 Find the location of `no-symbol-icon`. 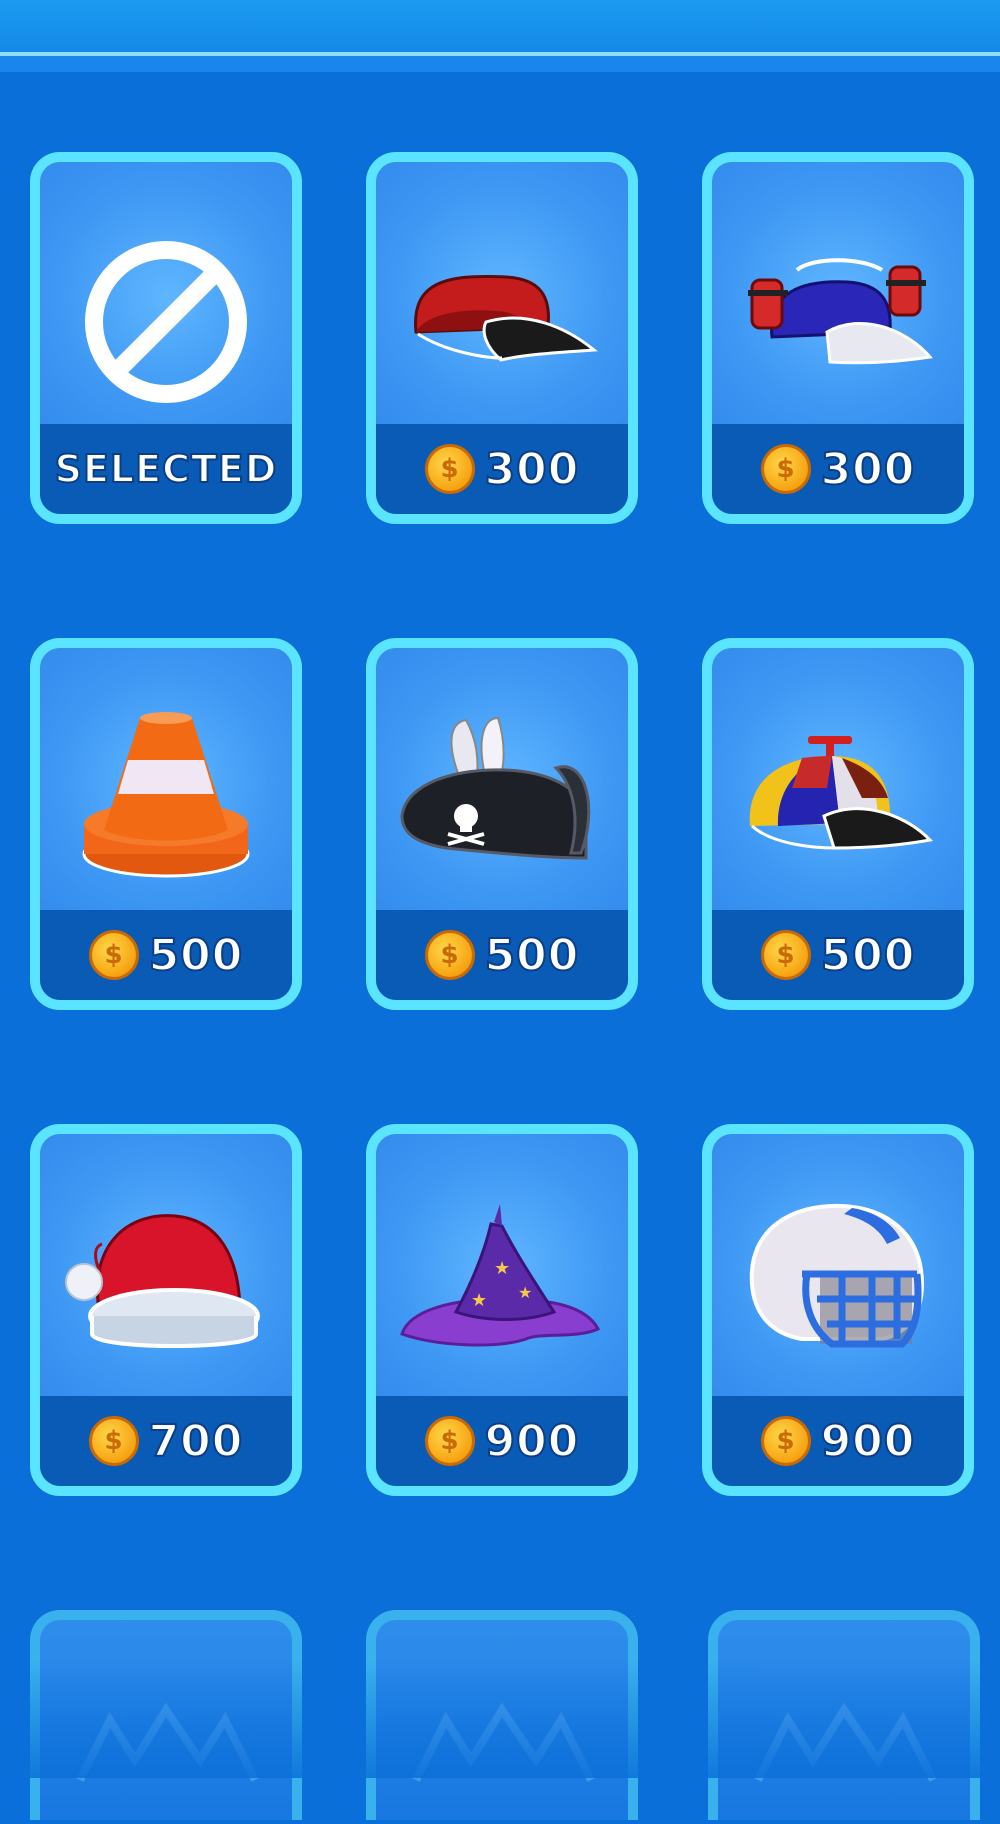

no-symbol-icon is located at coordinates (166, 293).